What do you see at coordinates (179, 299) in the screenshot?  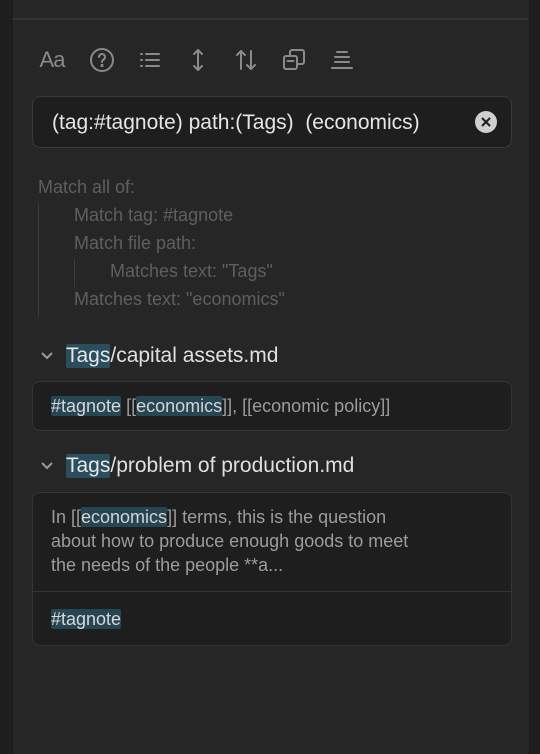 I see `explain-matches-economics: Matches text: "economics"` at bounding box center [179, 299].